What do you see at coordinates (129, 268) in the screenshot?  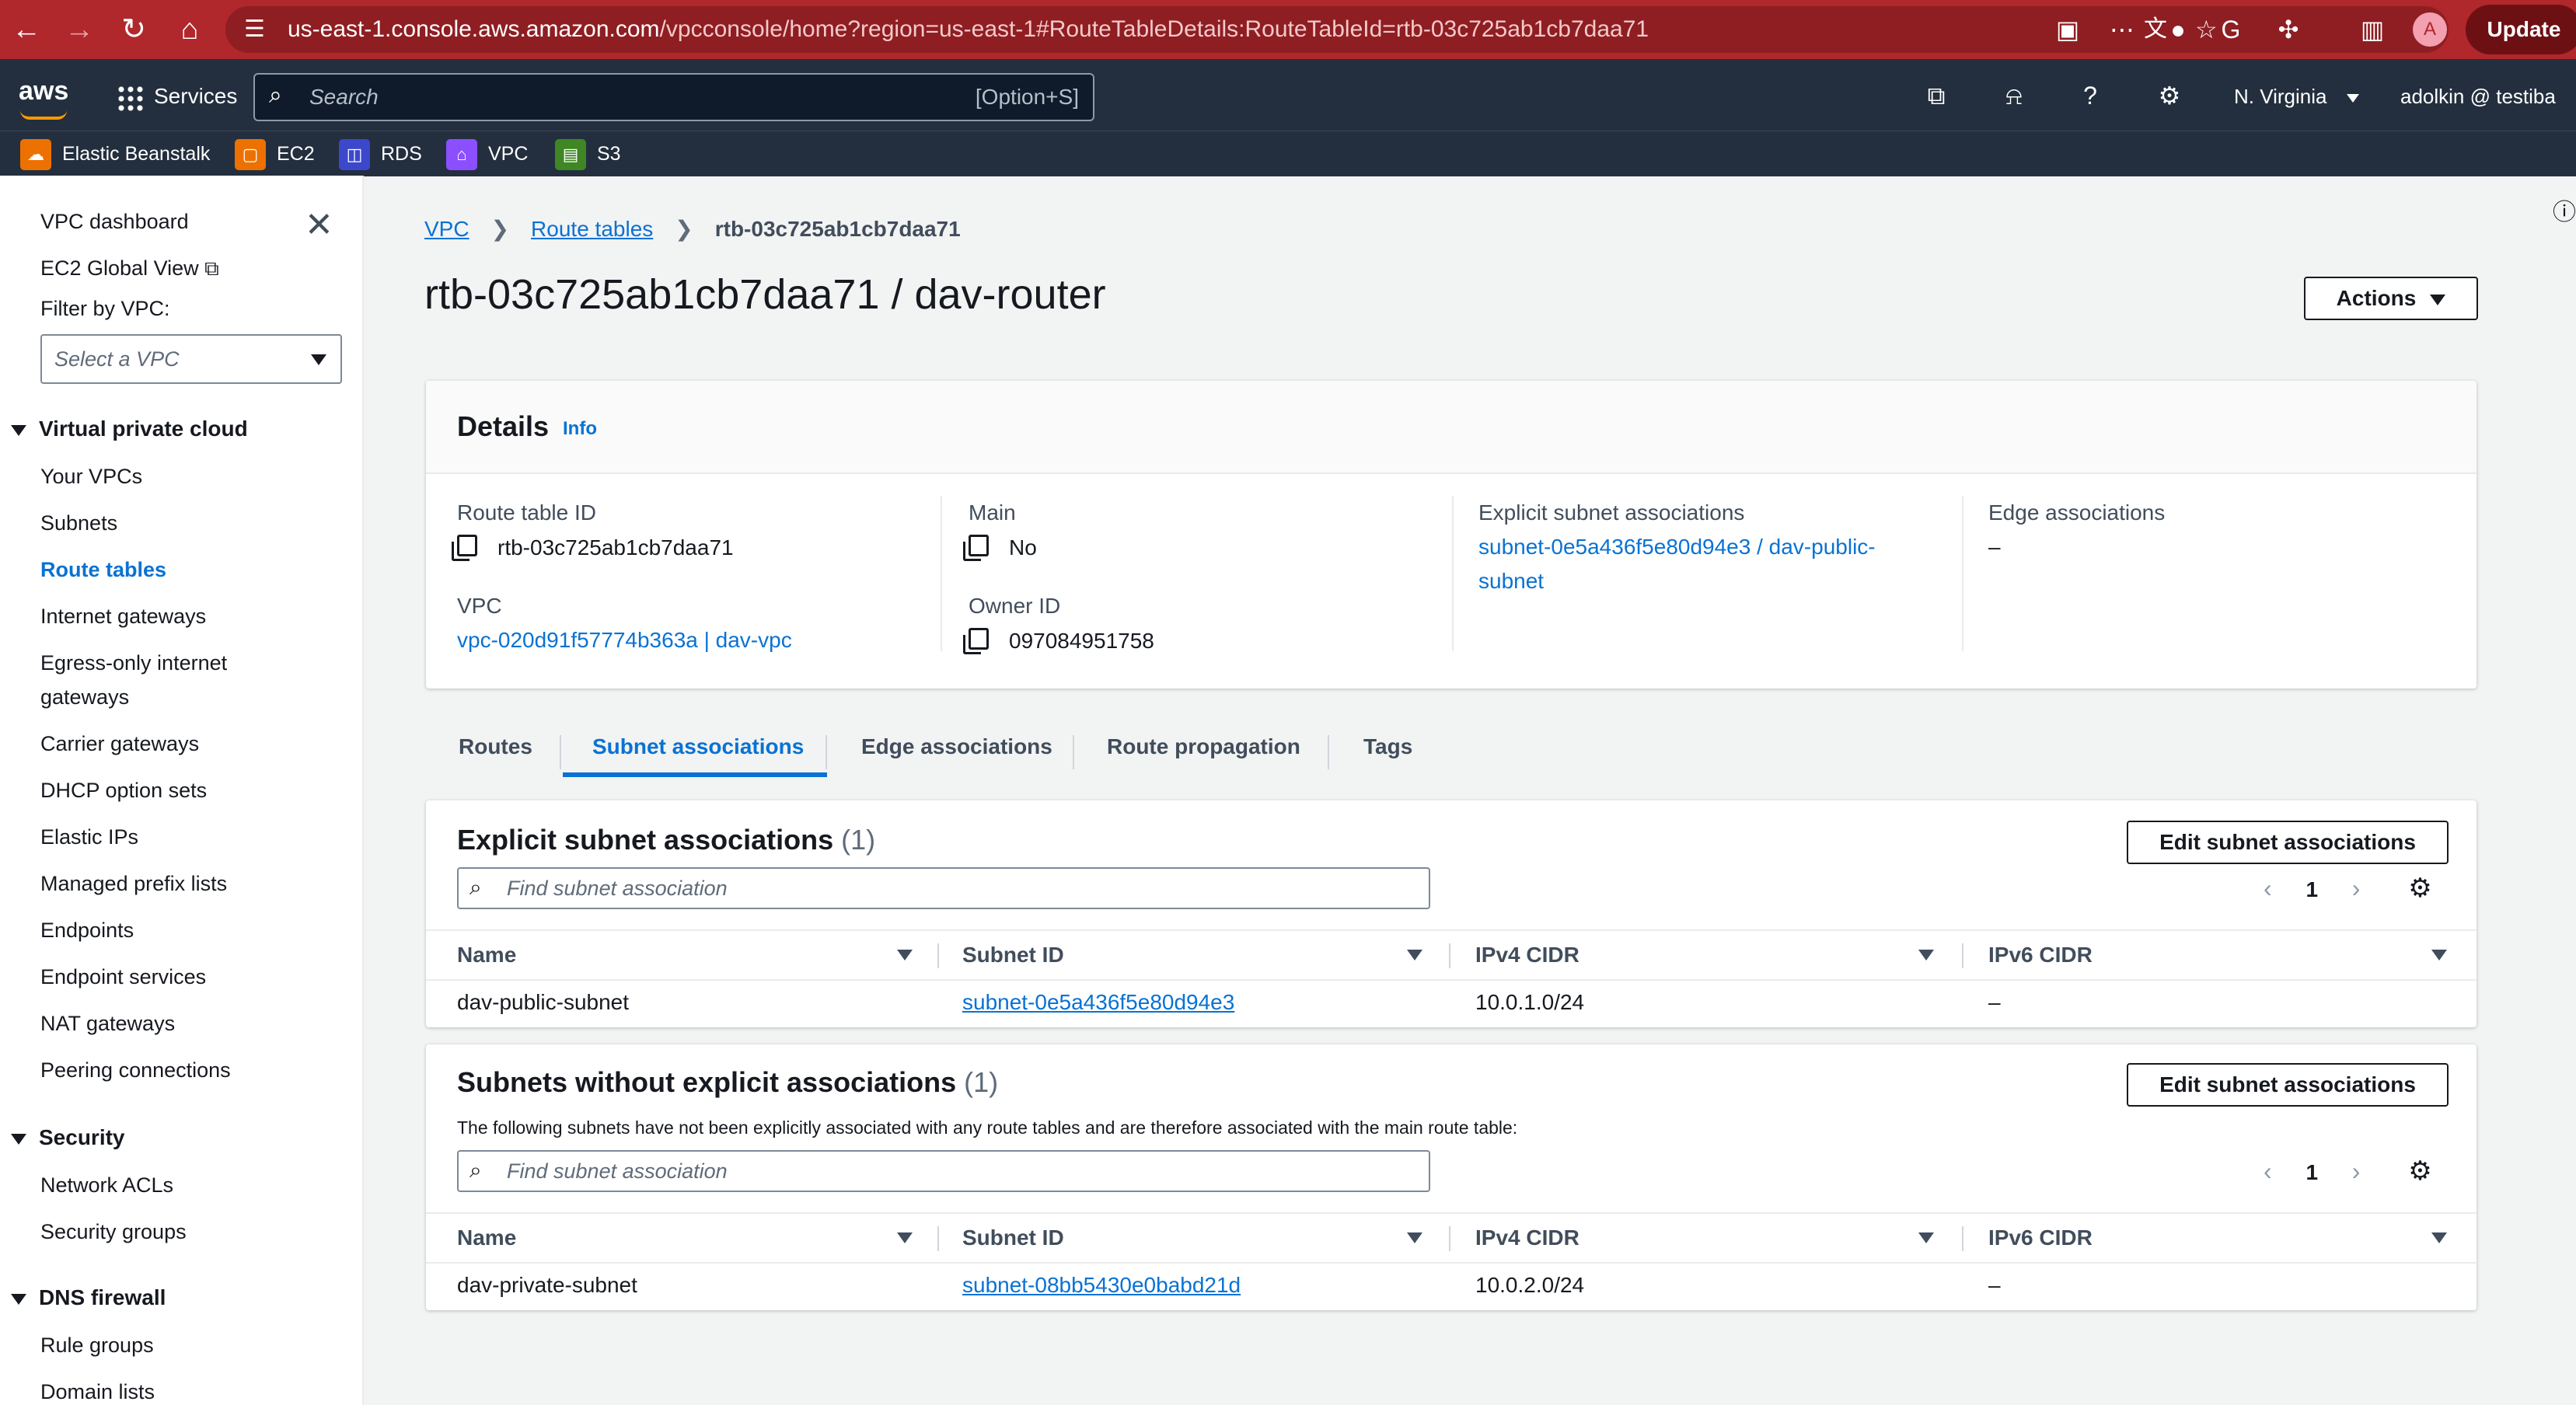 I see `sidebar-item-ec2-global-view: EC2 Global View ⧉` at bounding box center [129, 268].